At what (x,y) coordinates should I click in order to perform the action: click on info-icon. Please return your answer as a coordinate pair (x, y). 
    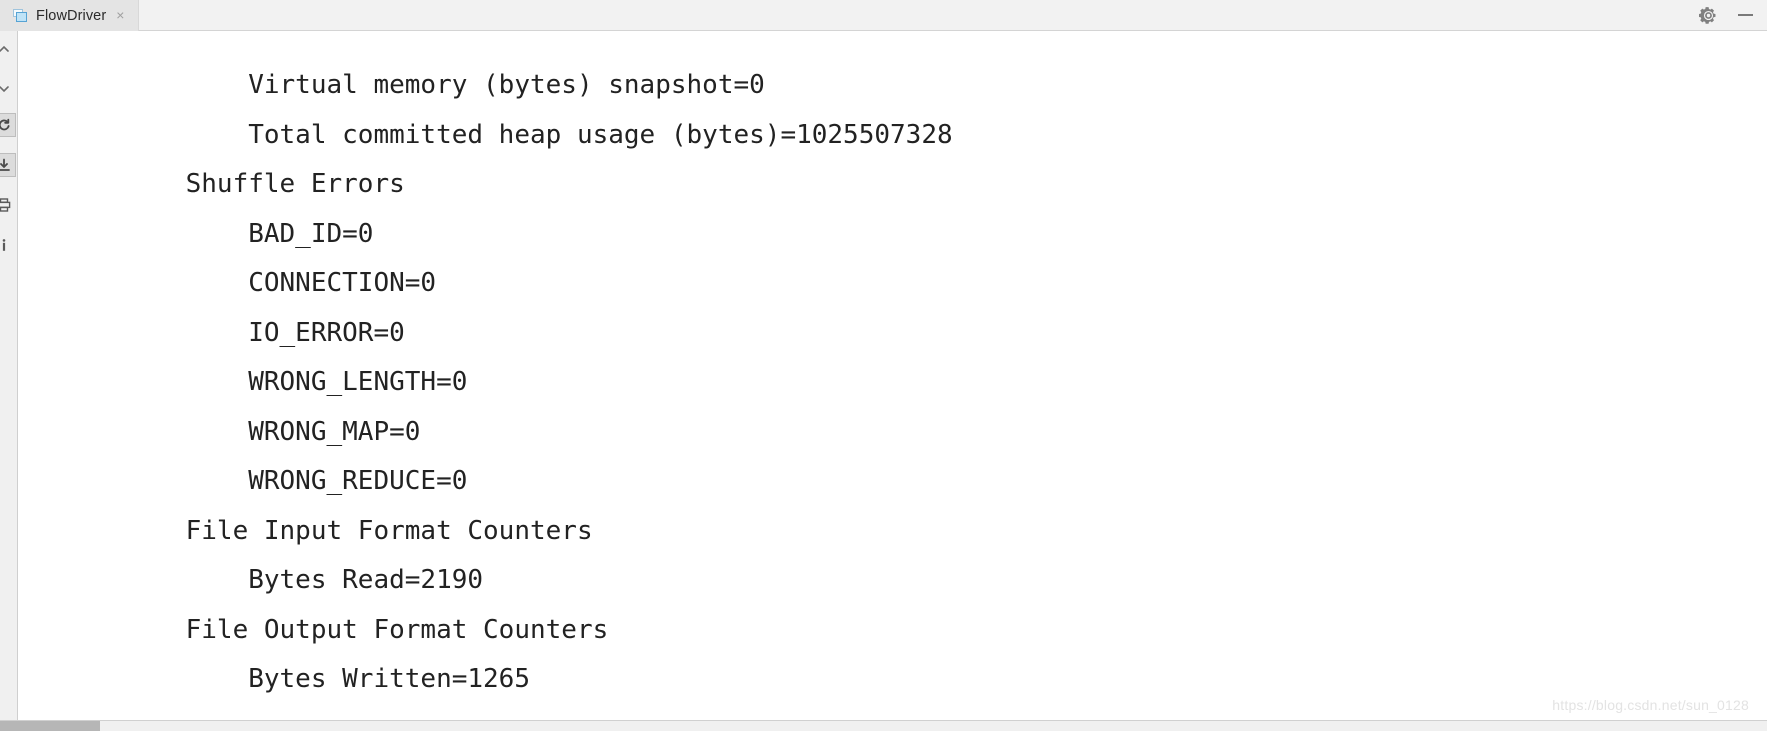
    Looking at the image, I should click on (8, 245).